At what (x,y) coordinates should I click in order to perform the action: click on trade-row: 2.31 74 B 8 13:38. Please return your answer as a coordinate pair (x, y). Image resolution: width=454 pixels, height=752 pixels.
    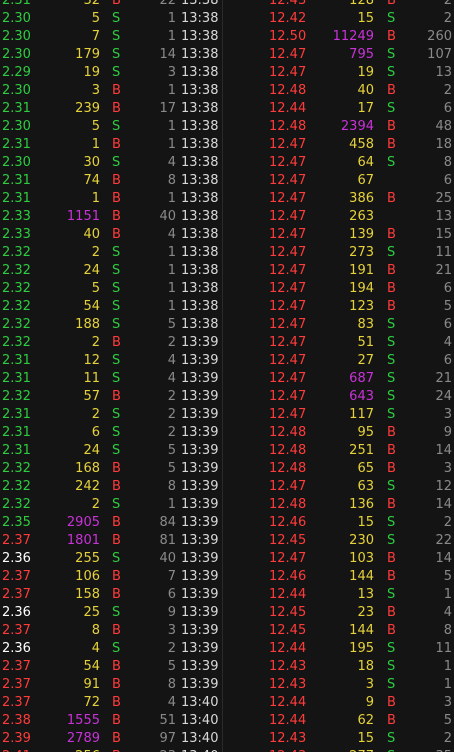
    Looking at the image, I should click on (111, 181).